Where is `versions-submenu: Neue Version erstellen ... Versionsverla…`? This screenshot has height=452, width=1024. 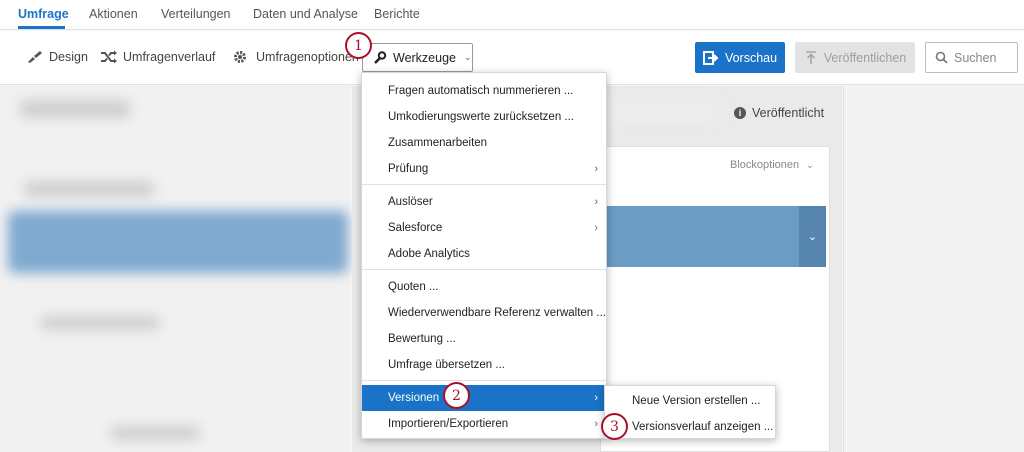 versions-submenu: Neue Version erstellen ... Versionsverla… is located at coordinates (690, 412).